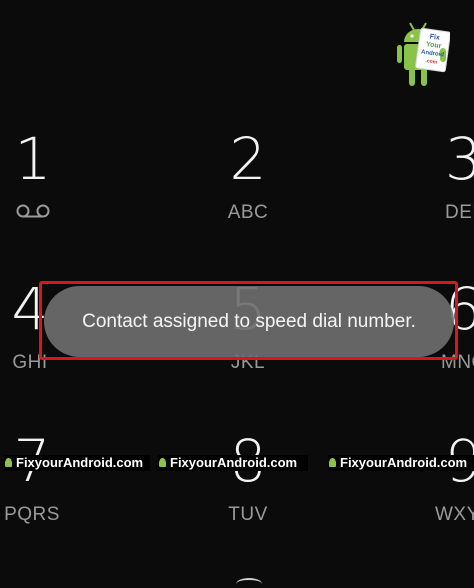 This screenshot has height=588, width=474. Describe the element at coordinates (439, 487) in the screenshot. I see `dial-key-9: 9 WXYZ` at that location.